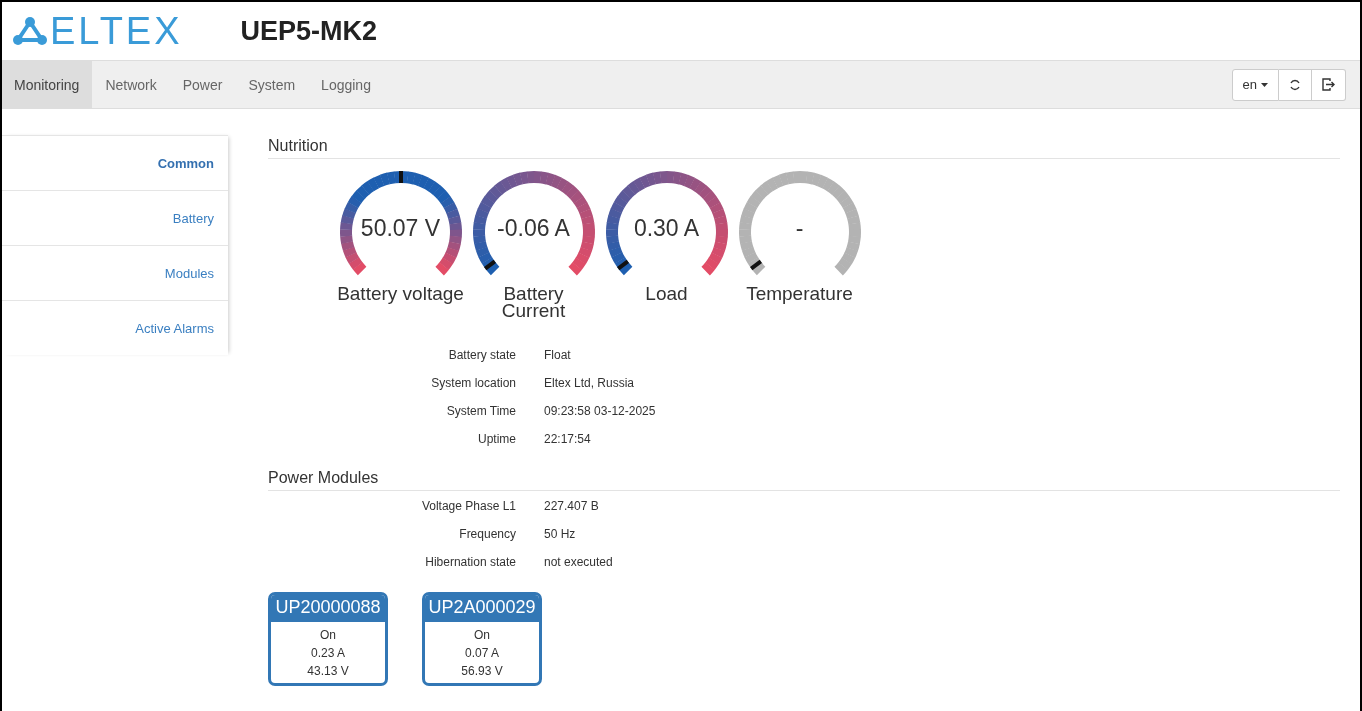 Image resolution: width=1362 pixels, height=711 pixels. What do you see at coordinates (309, 31) in the screenshot?
I see `device-title: UEP5-MK2` at bounding box center [309, 31].